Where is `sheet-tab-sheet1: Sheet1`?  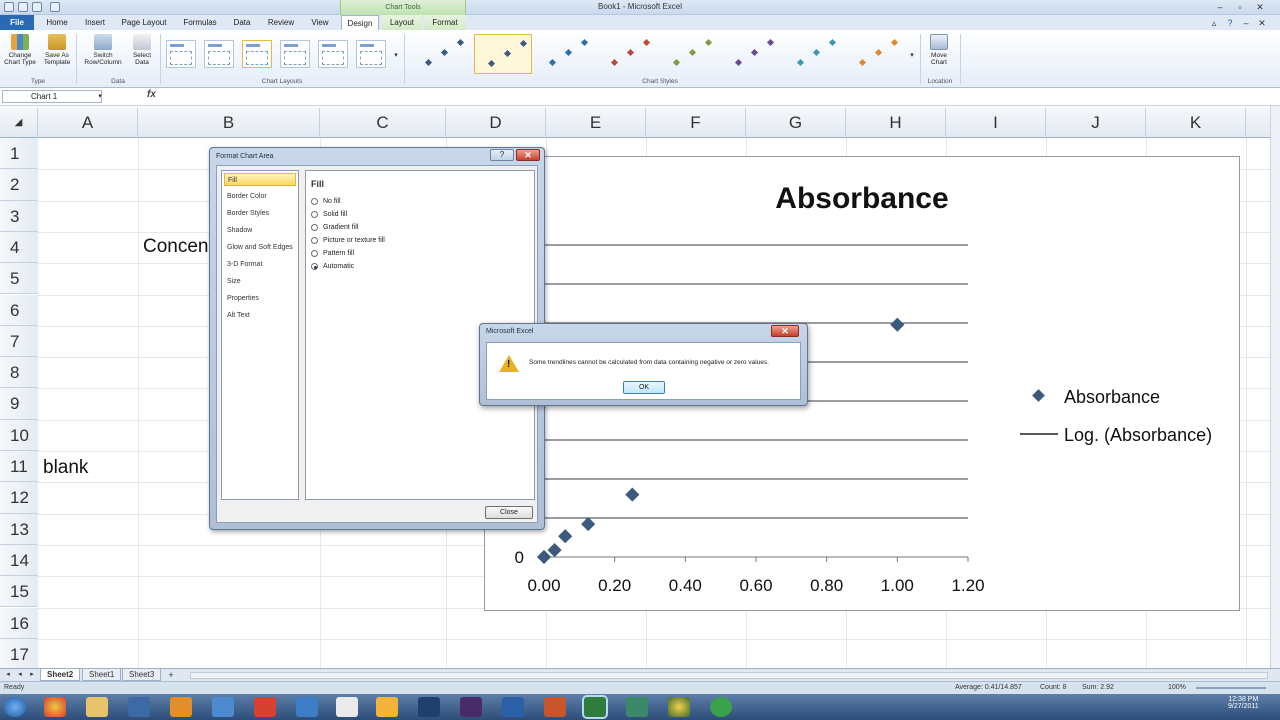
sheet-tab-sheet1: Sheet1 is located at coordinates (102, 675).